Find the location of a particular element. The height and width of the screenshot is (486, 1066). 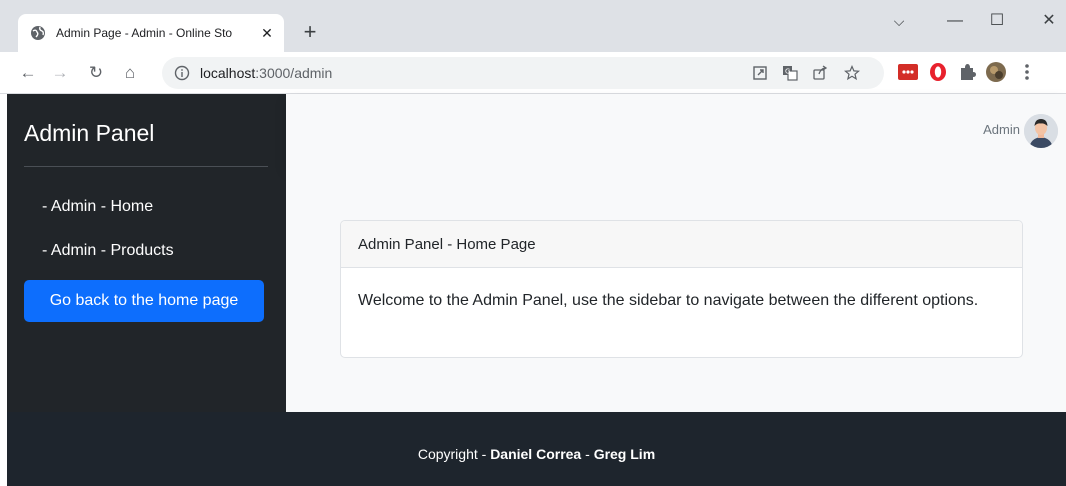

url-path: :3000/admin is located at coordinates (294, 73).